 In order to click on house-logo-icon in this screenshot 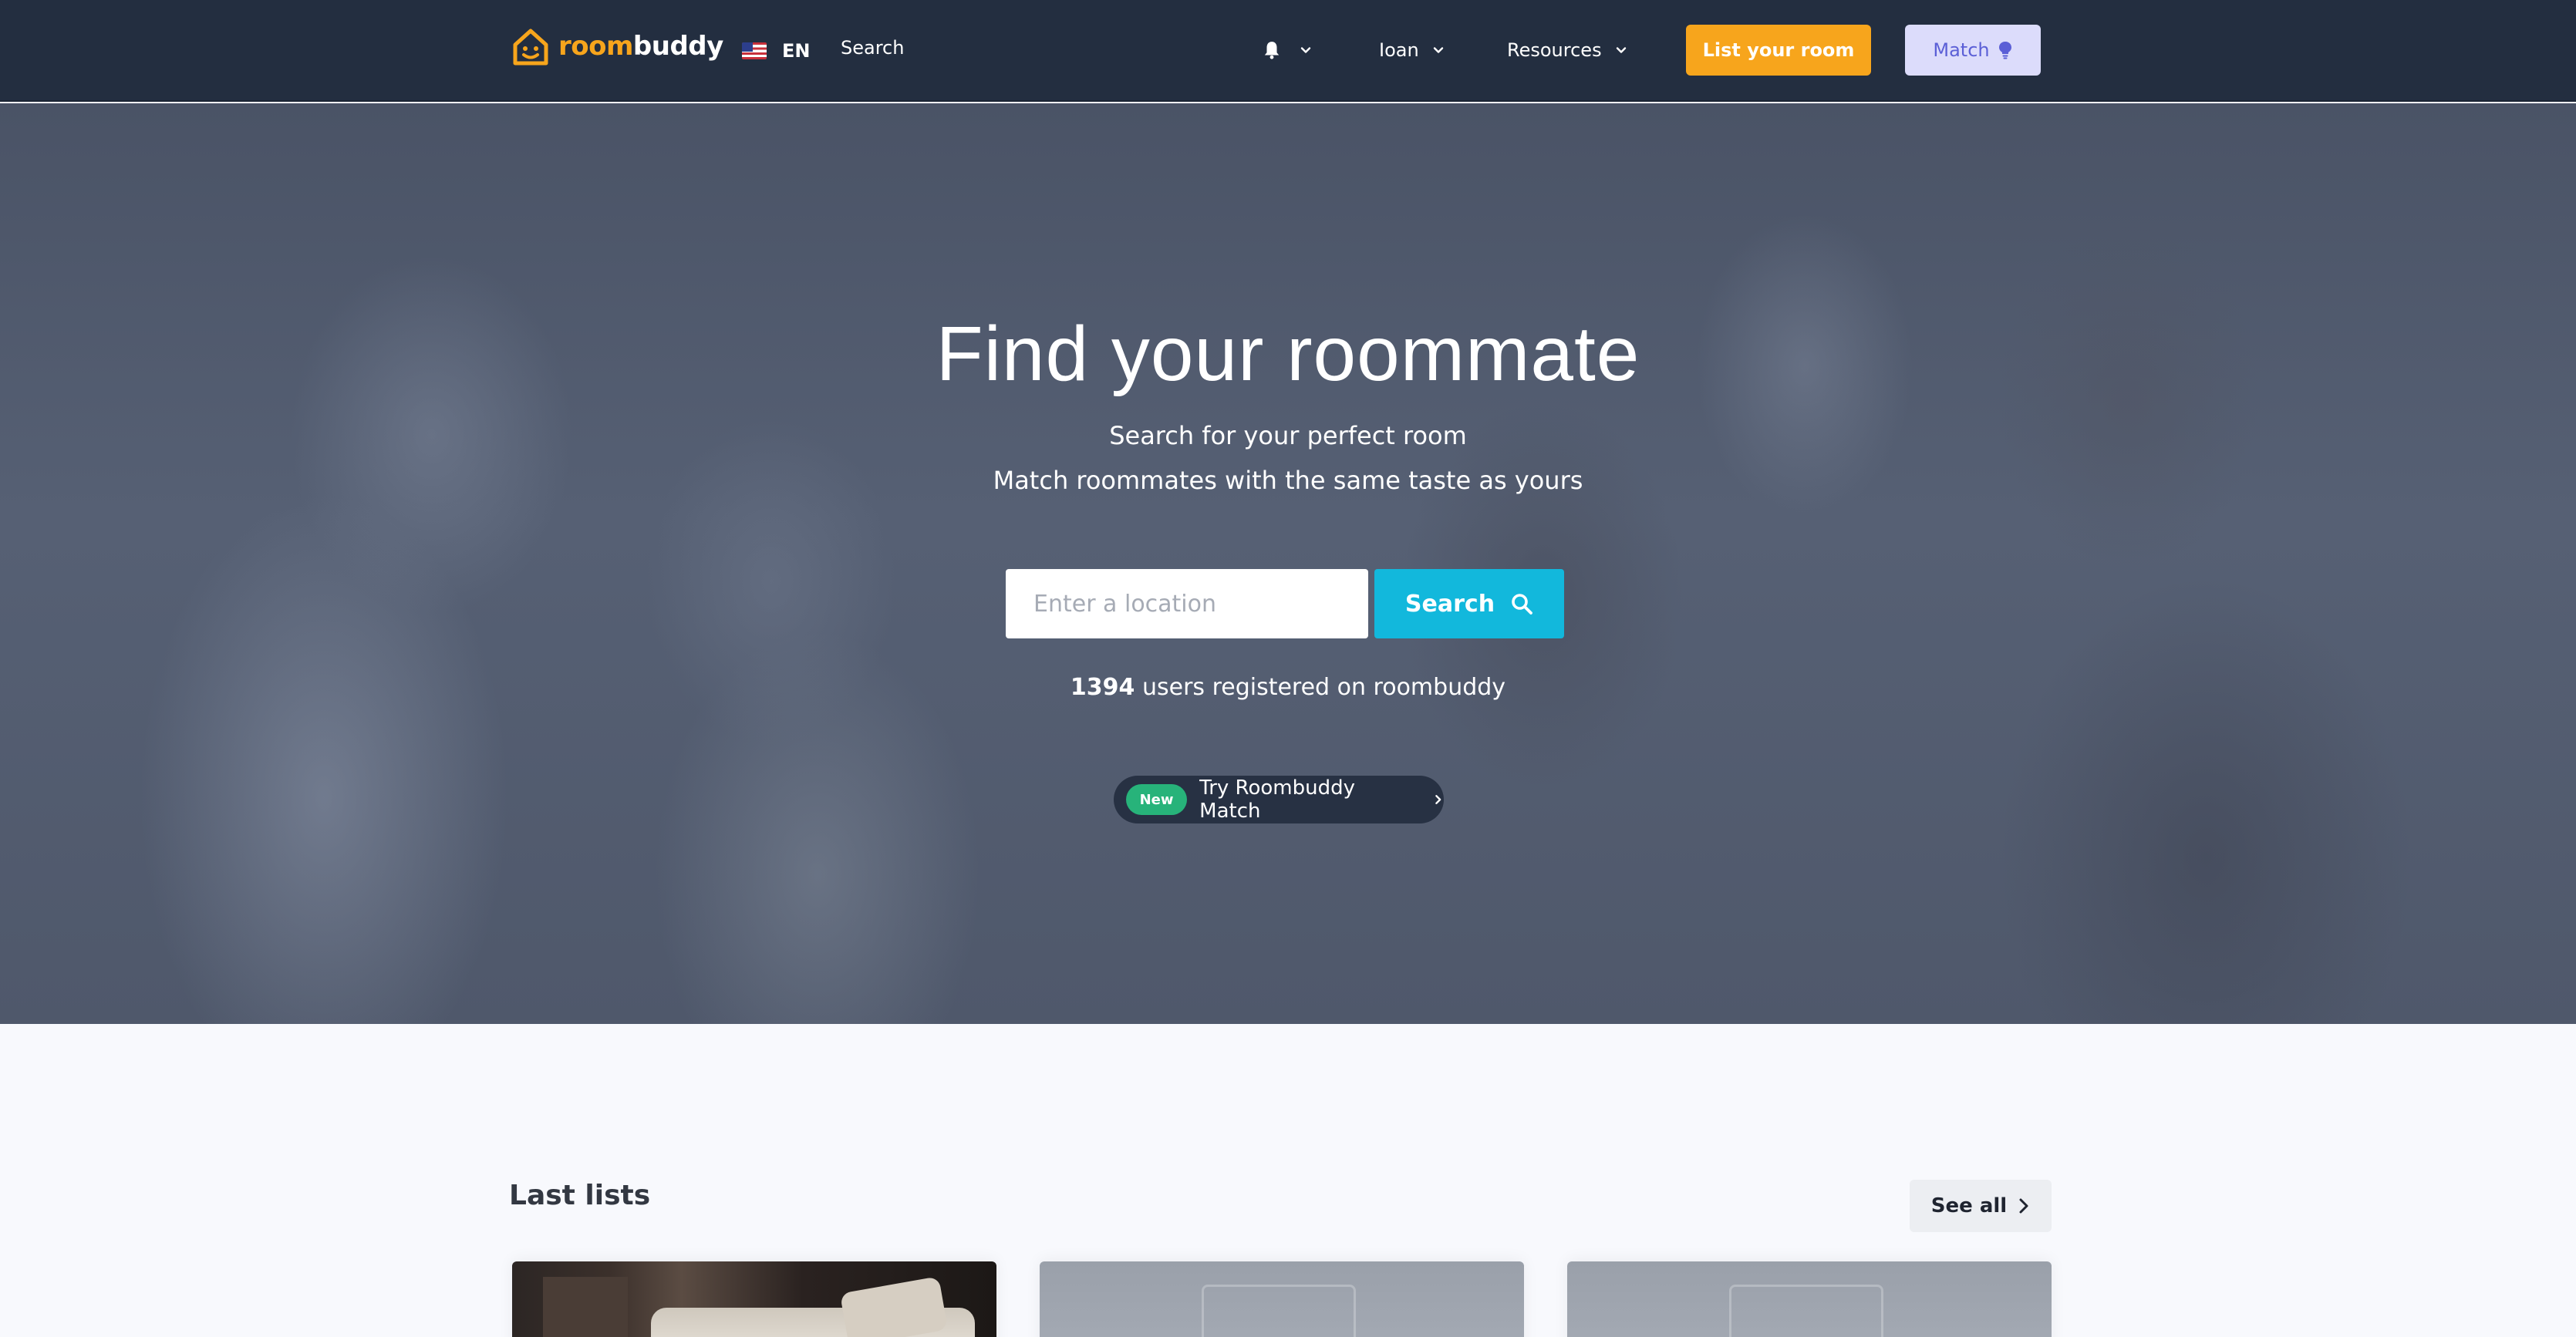, I will do `click(530, 47)`.